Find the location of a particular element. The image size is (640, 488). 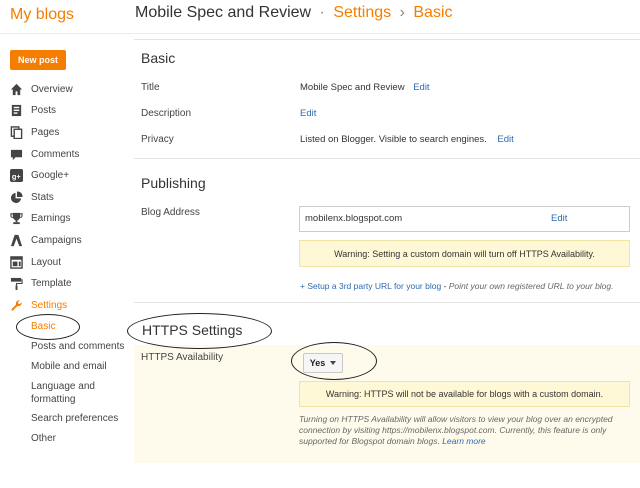

settings-sub-basic: Basic is located at coordinates (43, 326).